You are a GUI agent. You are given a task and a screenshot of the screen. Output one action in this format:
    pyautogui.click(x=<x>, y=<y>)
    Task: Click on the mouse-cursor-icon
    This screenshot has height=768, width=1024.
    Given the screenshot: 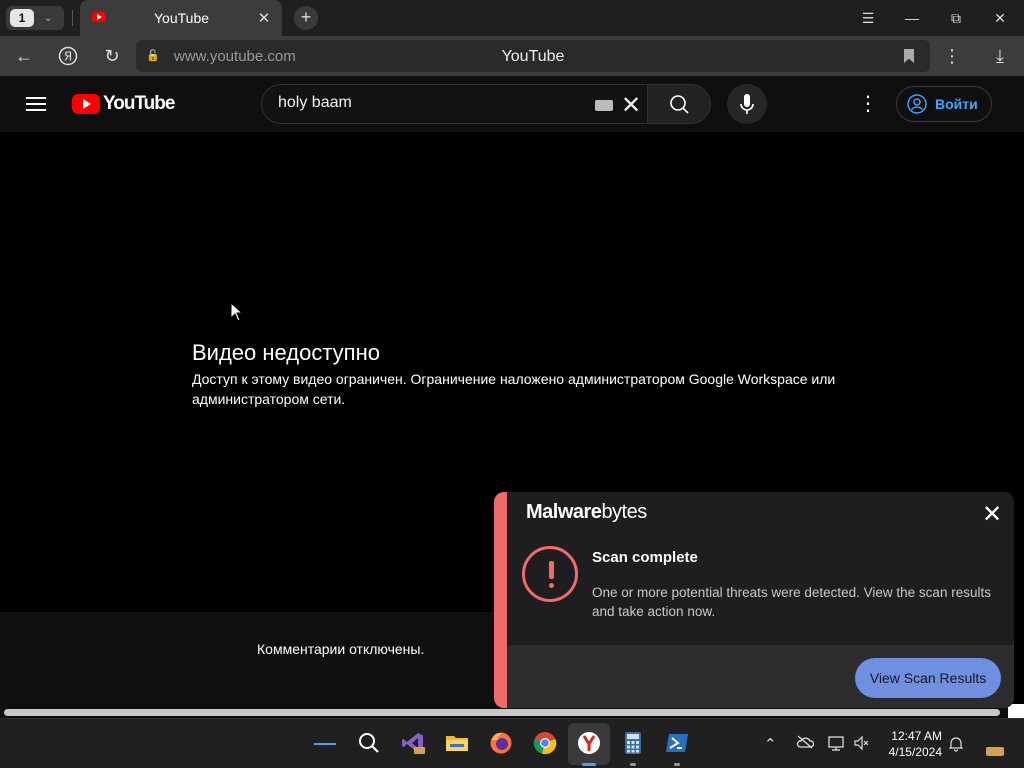 What is the action you would take?
    pyautogui.click(x=237, y=314)
    